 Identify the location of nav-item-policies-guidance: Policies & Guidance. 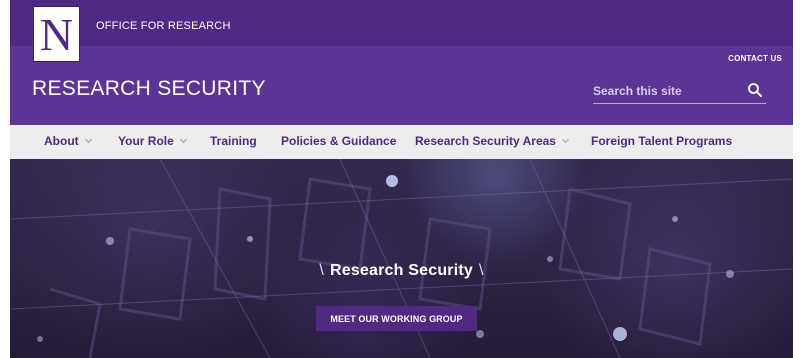
(338, 141).